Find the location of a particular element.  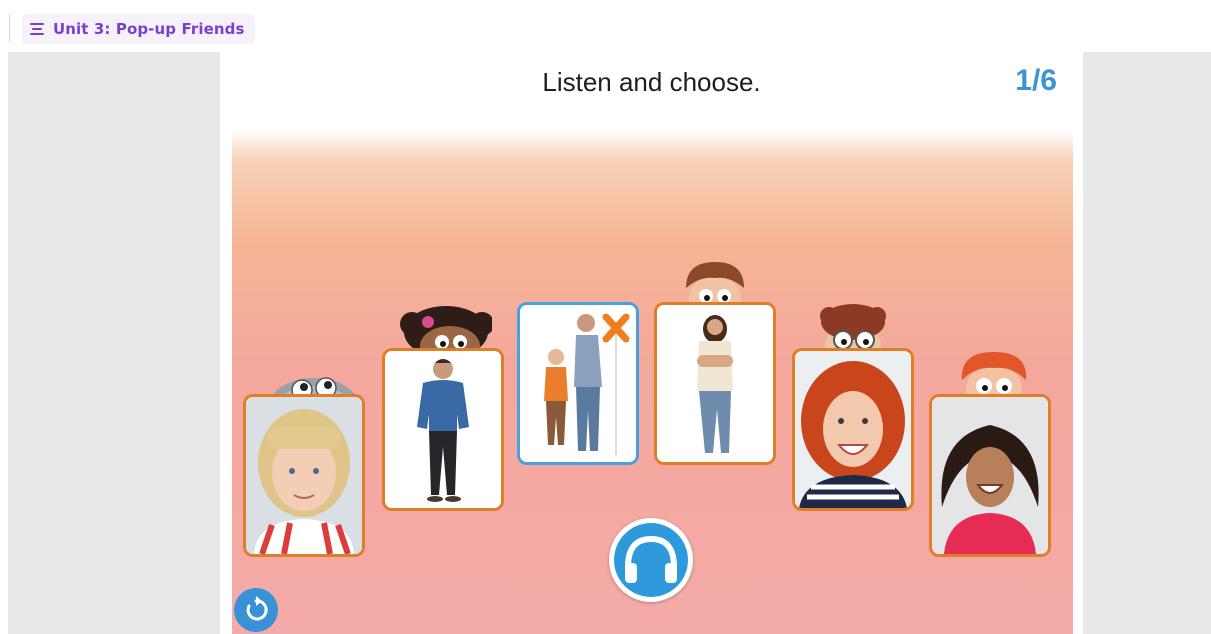

restart-button is located at coordinates (256, 610).